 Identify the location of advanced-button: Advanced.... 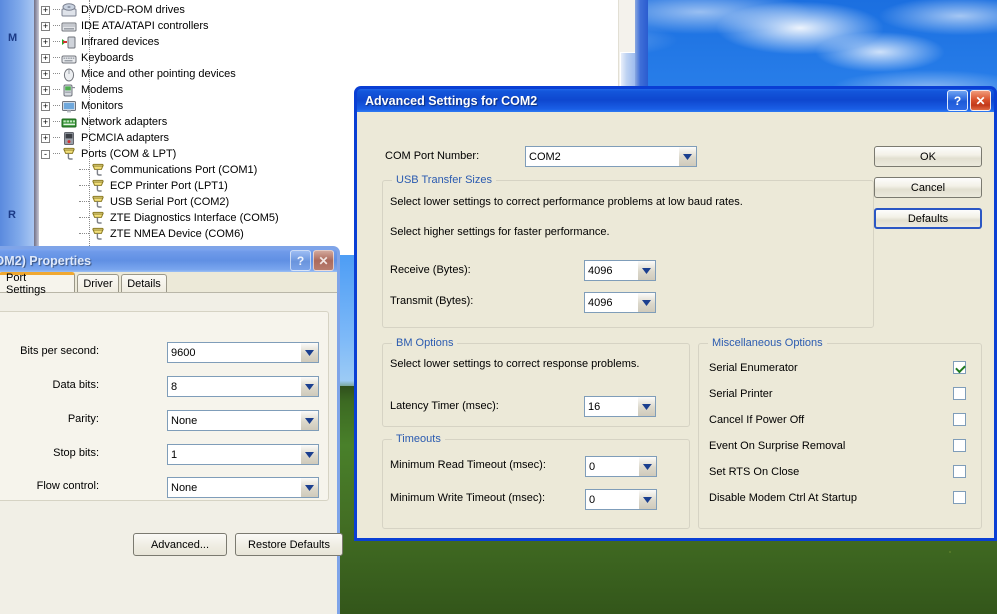
(180, 544).